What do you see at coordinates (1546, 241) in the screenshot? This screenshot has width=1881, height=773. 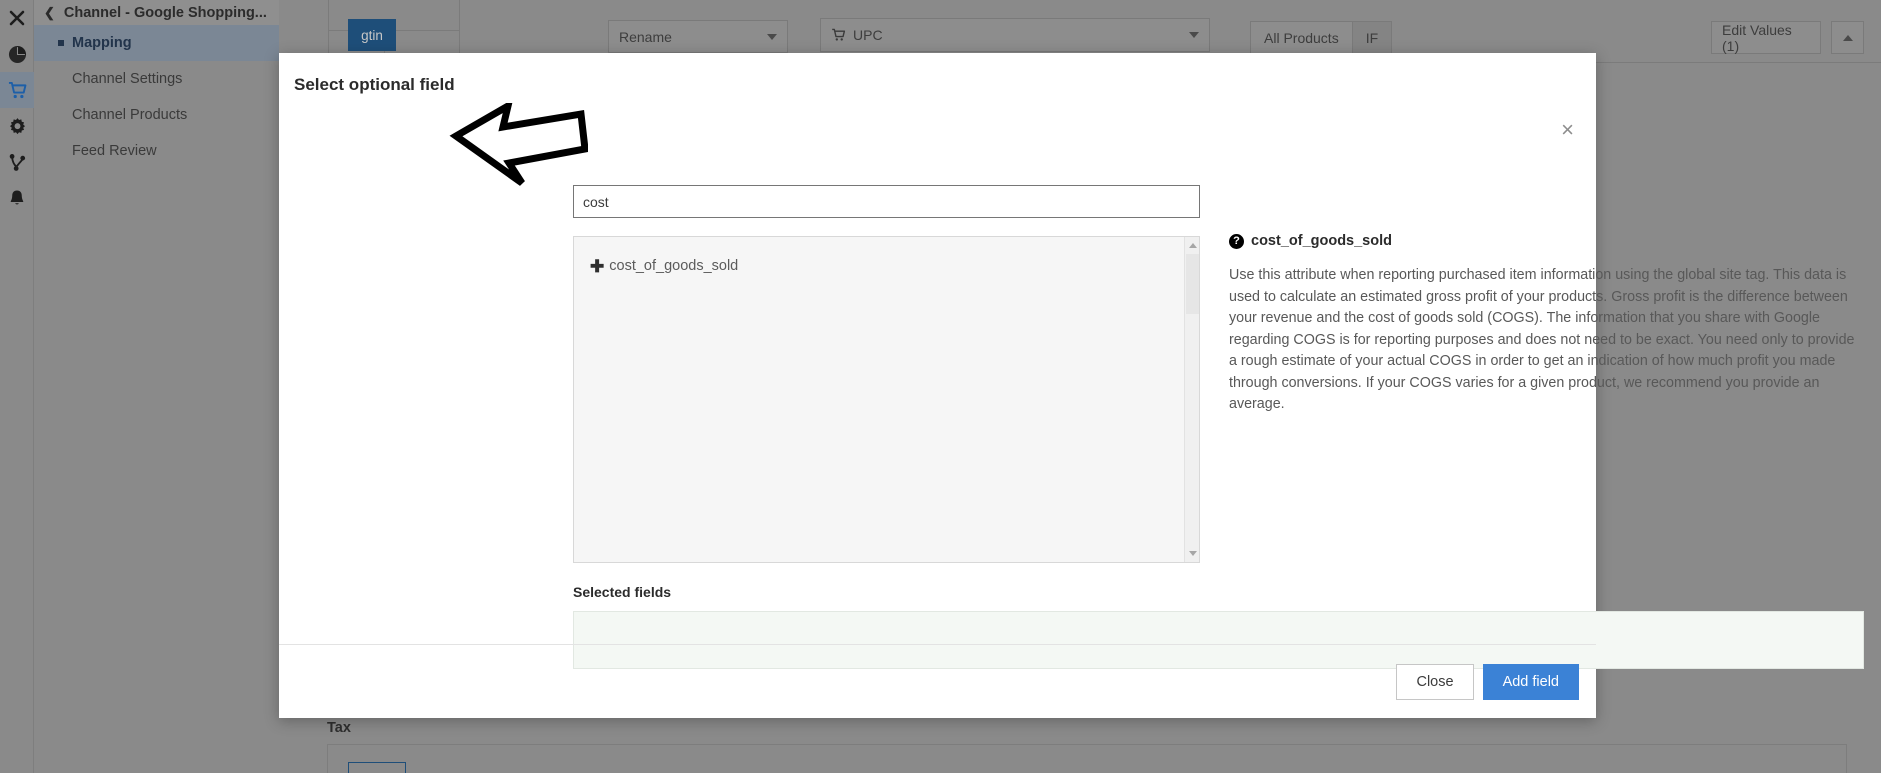 I see `field-detail-title-row: ? cost_of_goods_sold` at bounding box center [1546, 241].